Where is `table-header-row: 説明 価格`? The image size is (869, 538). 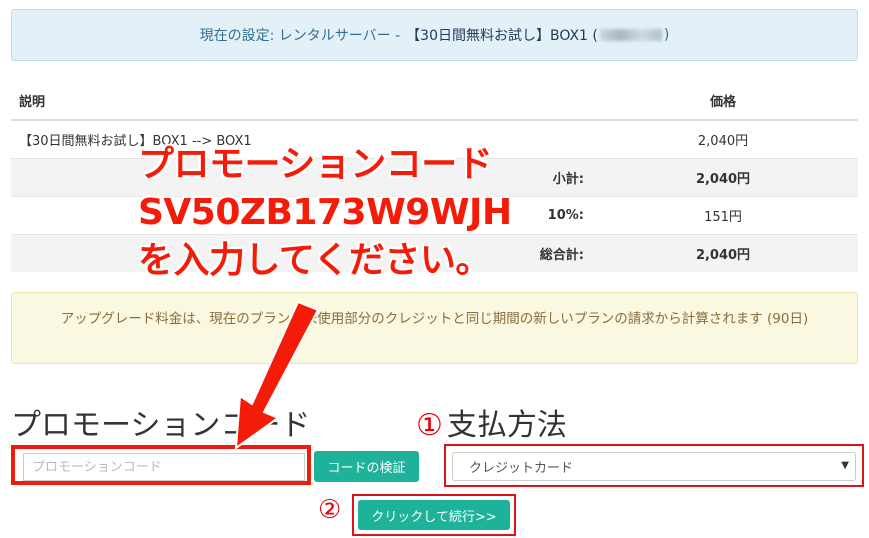 table-header-row: 説明 価格 is located at coordinates (434, 101).